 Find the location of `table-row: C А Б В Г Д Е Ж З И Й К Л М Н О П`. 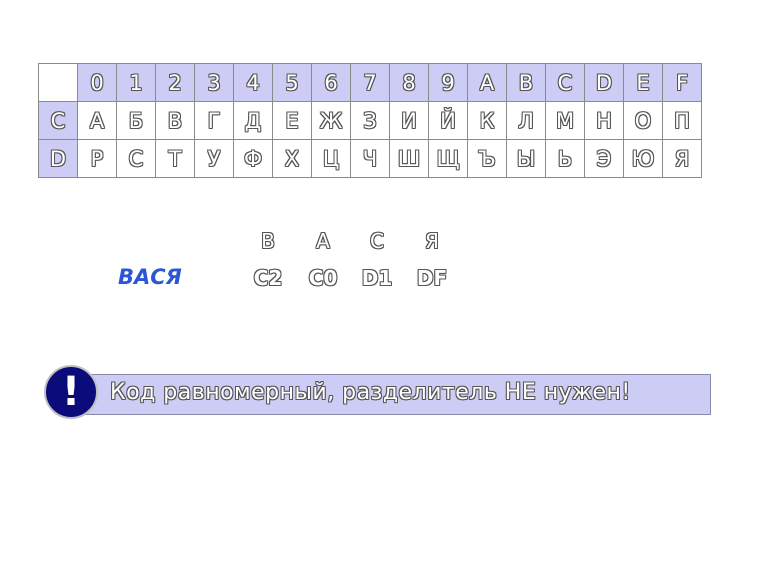

table-row: C А Б В Г Д Е Ж З И Й К Л М Н О П is located at coordinates (370, 120).